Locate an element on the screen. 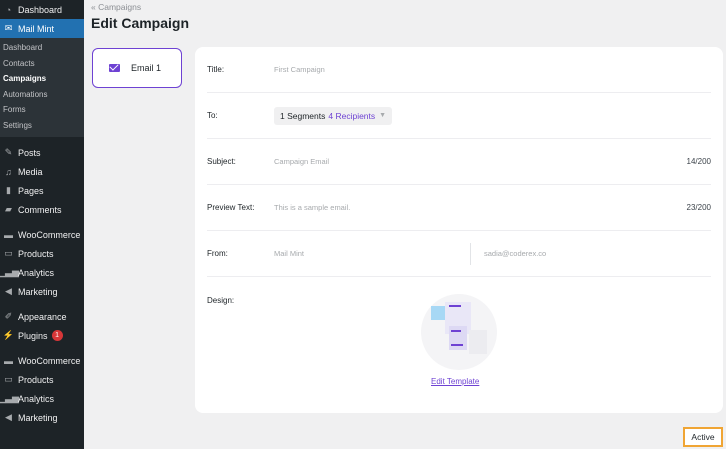 The image size is (726, 449). segment-select: 1 Segments 4 Recipients ▼ is located at coordinates (333, 115).